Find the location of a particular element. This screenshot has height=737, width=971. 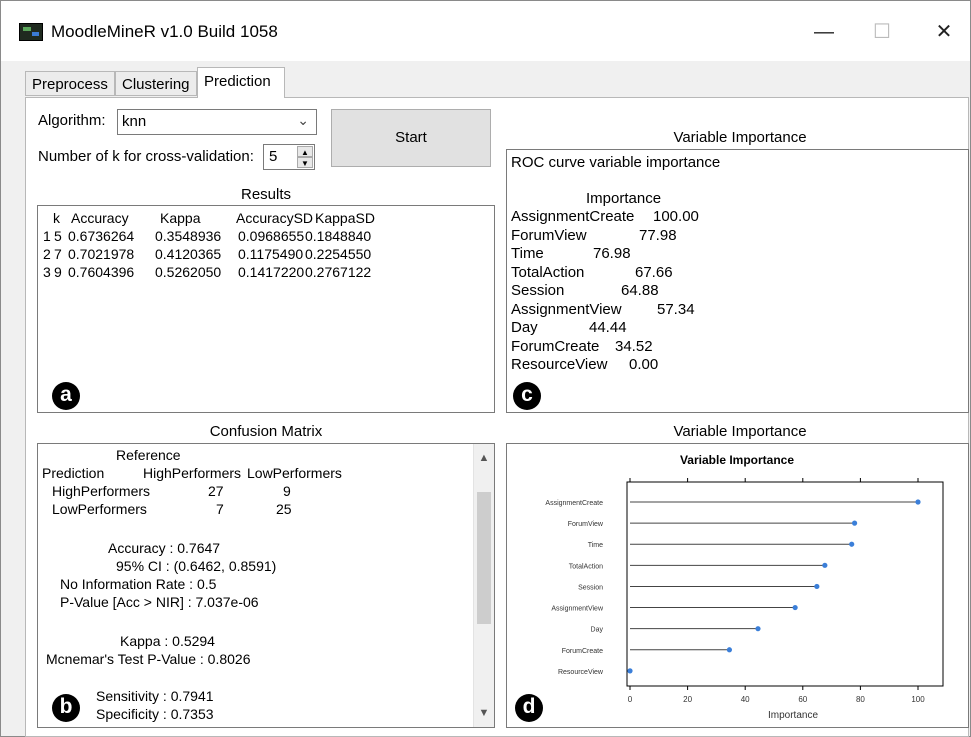

roc-item-name: Day is located at coordinates (524, 327).